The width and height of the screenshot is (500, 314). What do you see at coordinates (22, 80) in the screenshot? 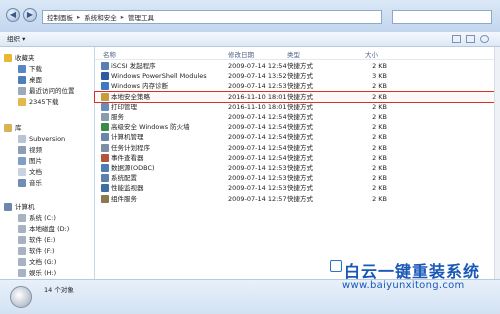
I see `desktop-icon` at bounding box center [22, 80].